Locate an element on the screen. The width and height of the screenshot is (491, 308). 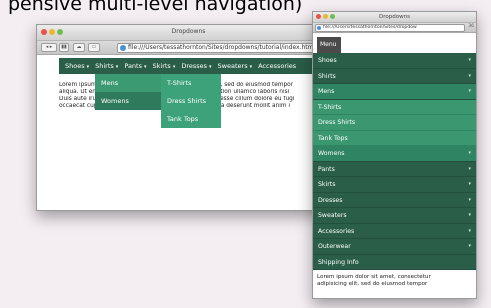
mobile-menu-item-dress-shirts: Dress Shirts is located at coordinates (394, 123).